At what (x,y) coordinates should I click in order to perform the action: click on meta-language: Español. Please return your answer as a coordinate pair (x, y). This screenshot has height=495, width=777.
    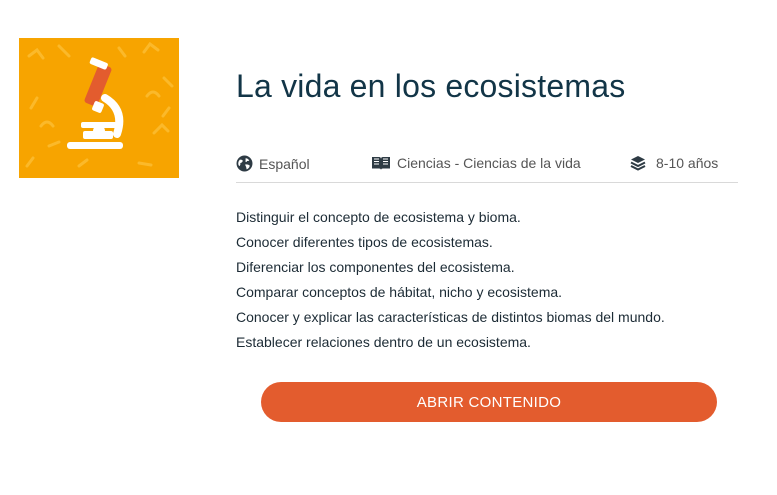
    Looking at the image, I should click on (273, 163).